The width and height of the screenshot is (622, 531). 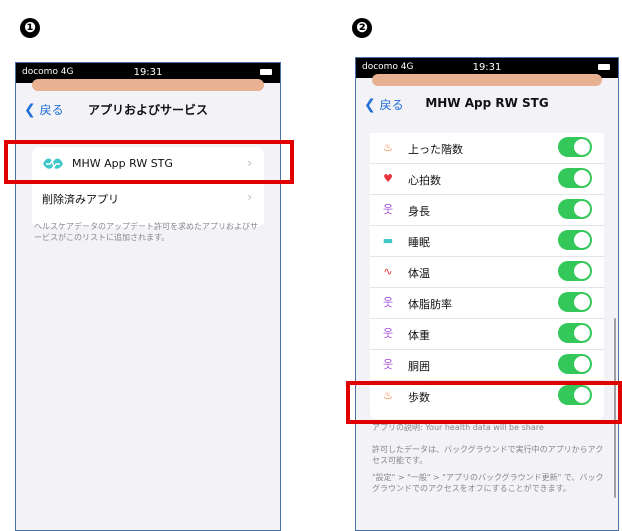 What do you see at coordinates (362, 28) in the screenshot?
I see `step-2-marker: ❷` at bounding box center [362, 28].